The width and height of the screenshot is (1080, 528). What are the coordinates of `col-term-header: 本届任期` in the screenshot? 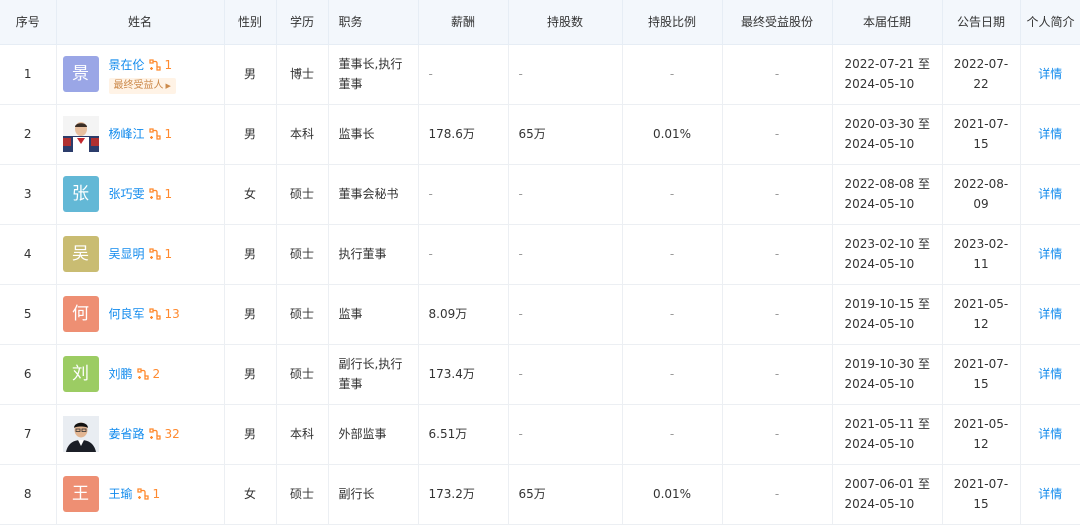 It's located at (887, 22).